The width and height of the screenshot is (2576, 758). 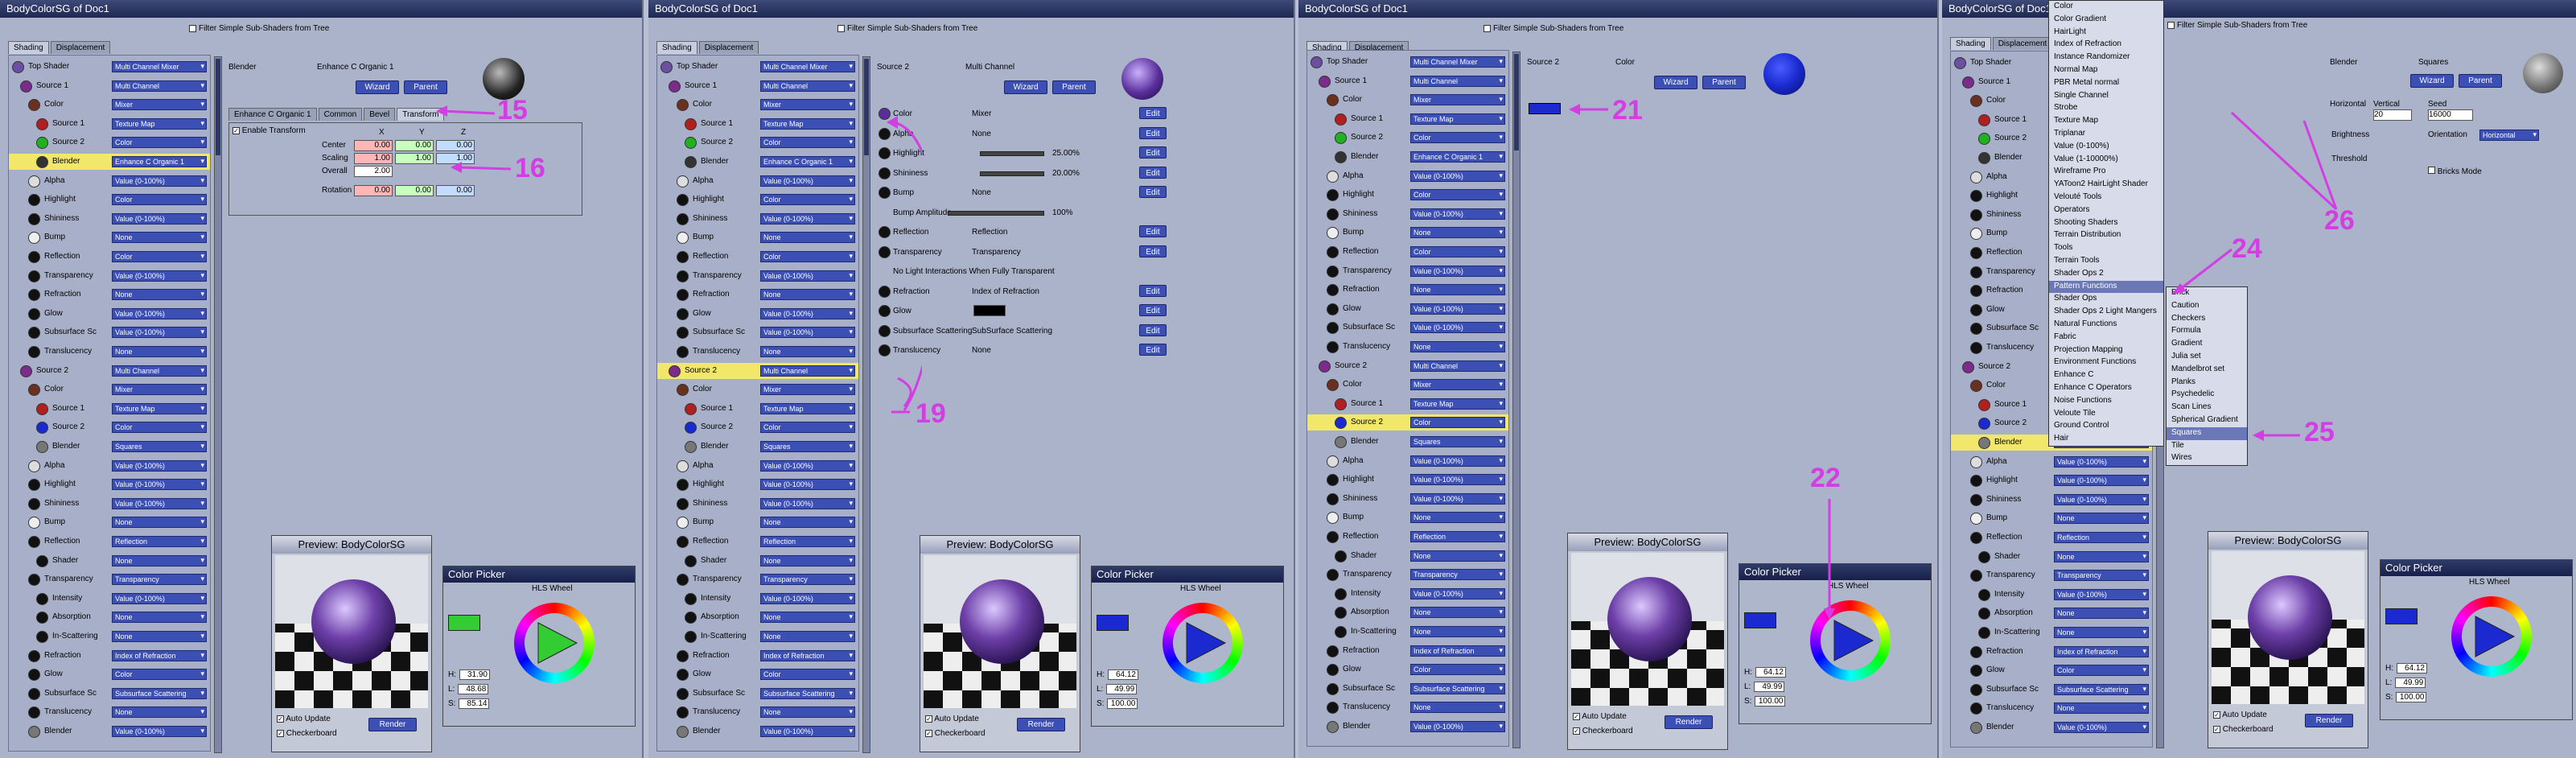 I want to click on subtab-enhance: Enhance C Organic 1, so click(x=272, y=115).